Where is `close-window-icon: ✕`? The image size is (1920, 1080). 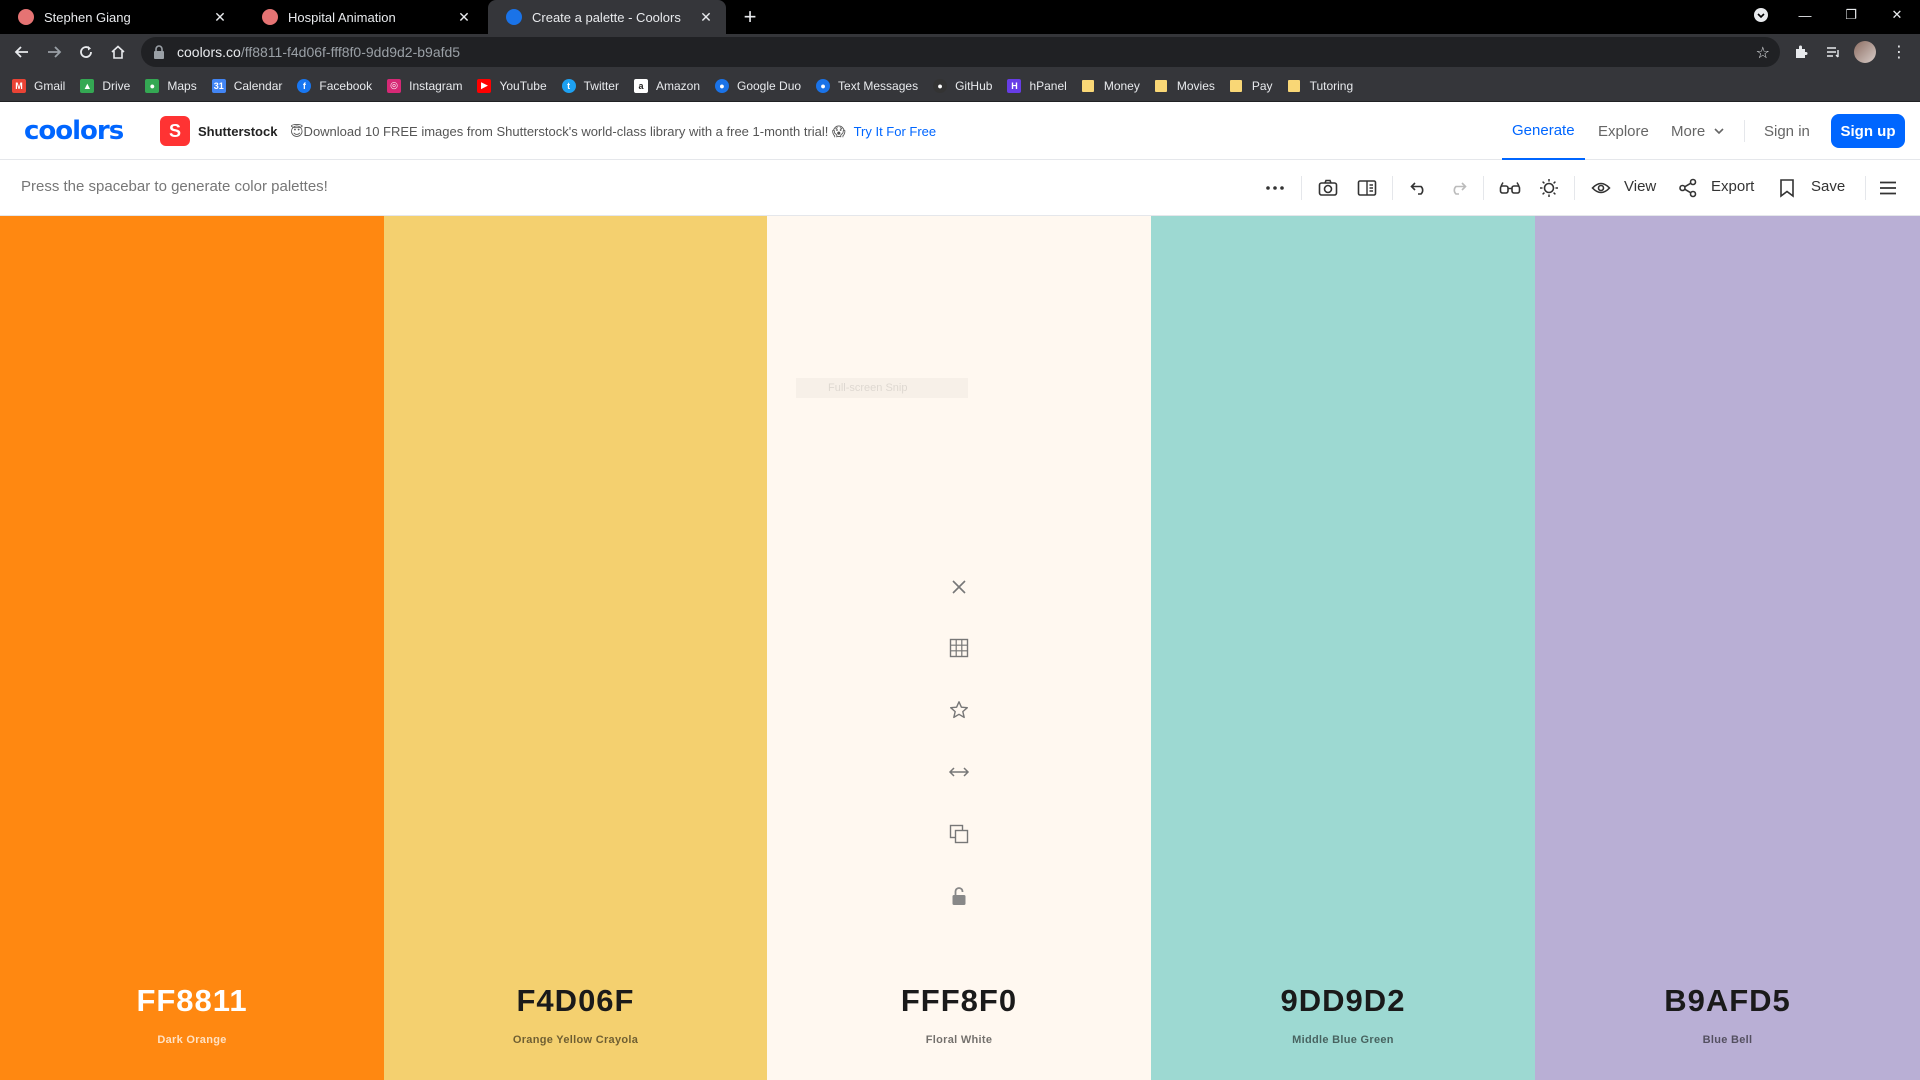
close-window-icon: ✕ is located at coordinates (1897, 15).